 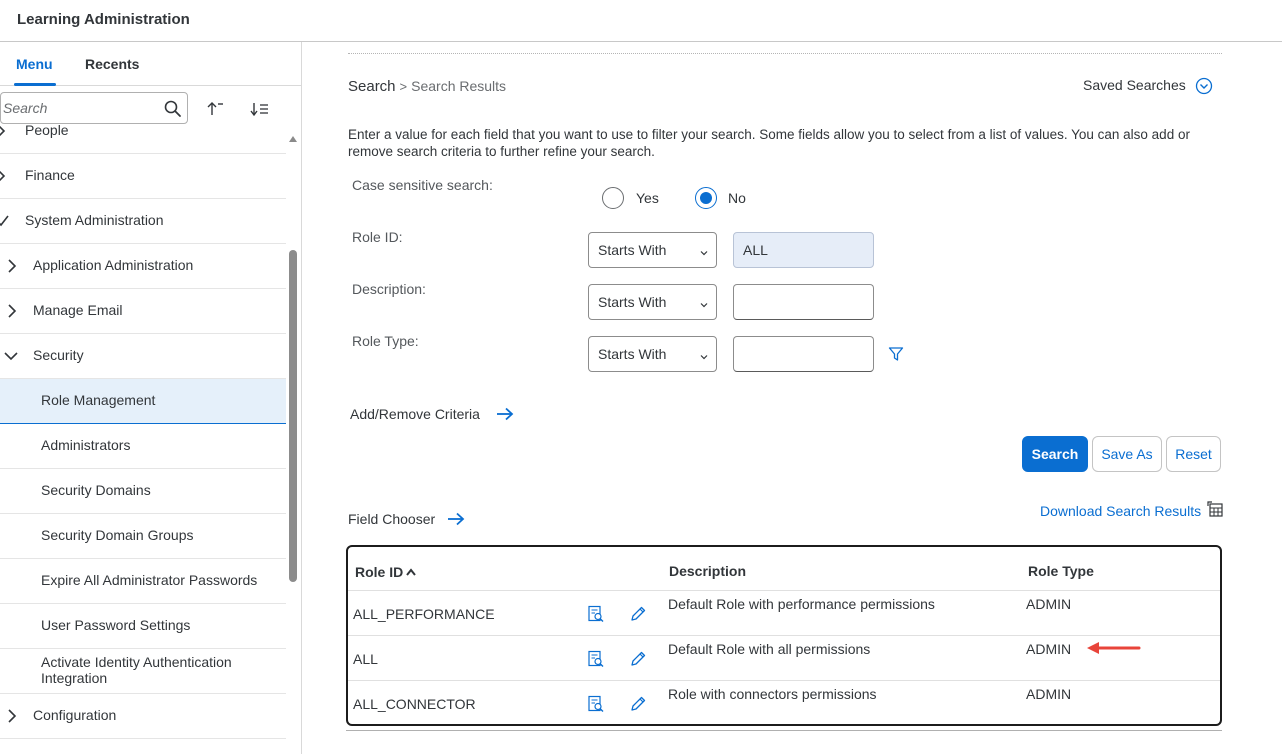 What do you see at coordinates (459, 86) in the screenshot?
I see `breadcrumb-current: Search Results` at bounding box center [459, 86].